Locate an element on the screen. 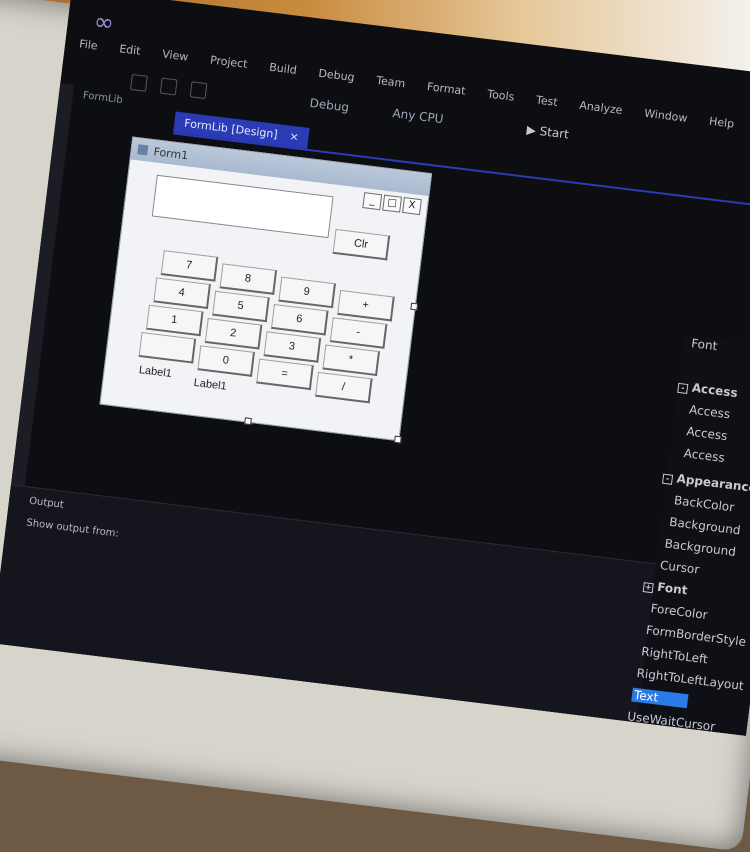 This screenshot has width=750, height=852. menu-file: File is located at coordinates (88, 44).